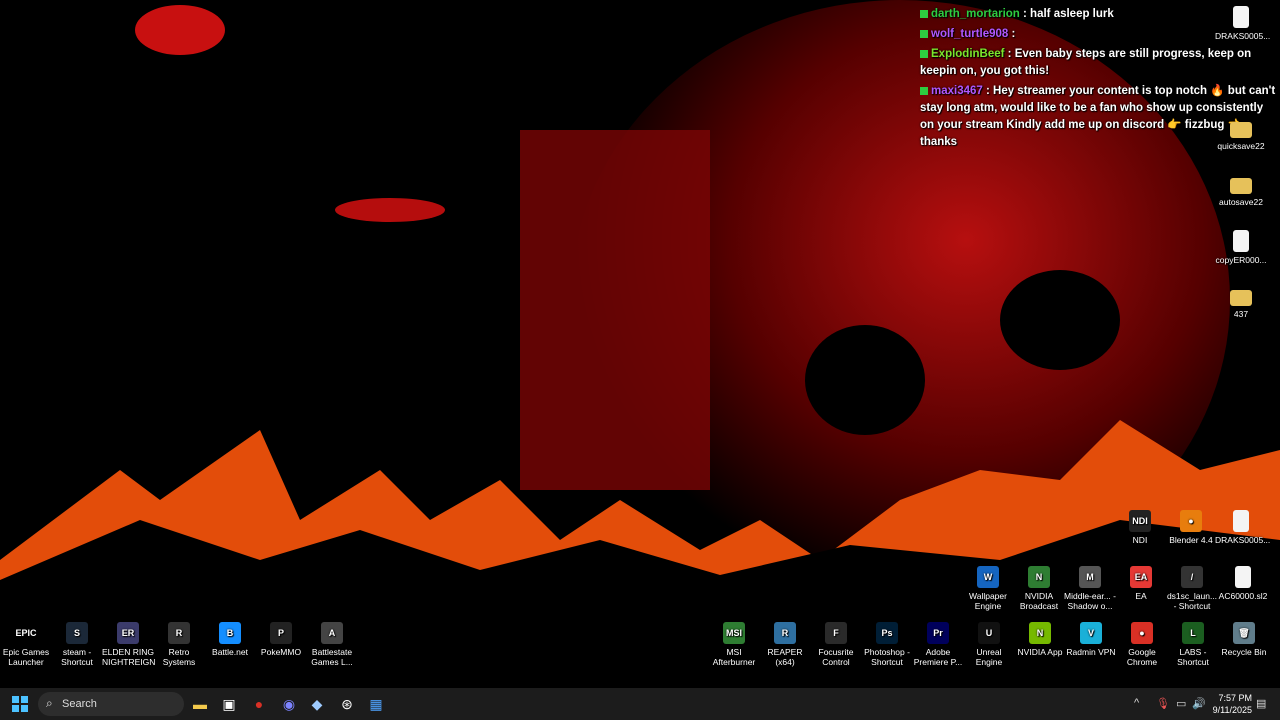 Image resolution: width=1280 pixels, height=720 pixels. What do you see at coordinates (969, 34) in the screenshot?
I see `chat-username: wolf_turtle908` at bounding box center [969, 34].